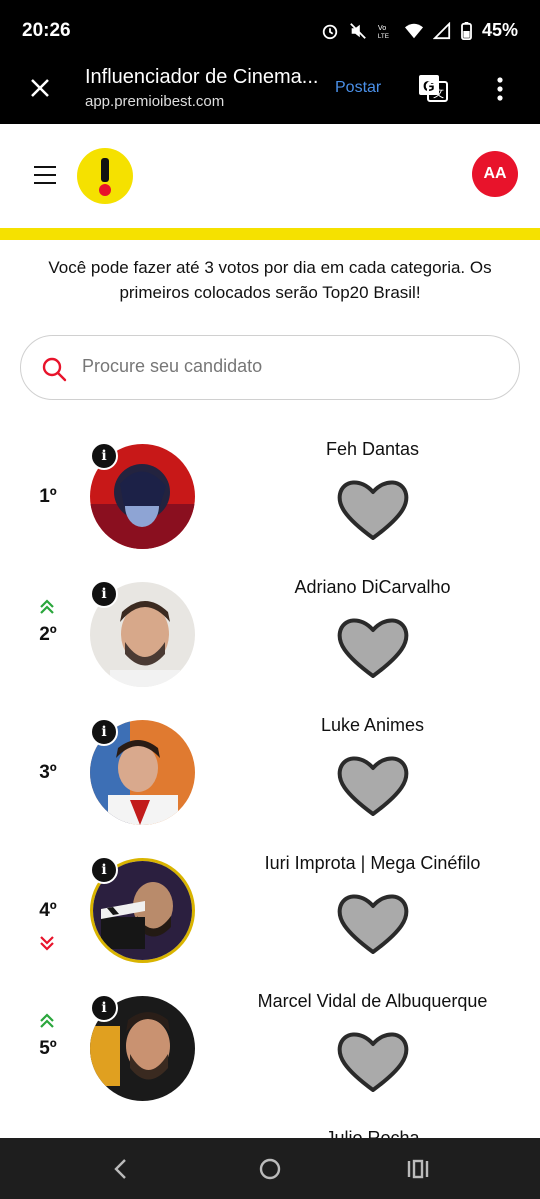 The image size is (540, 1199). I want to click on candidate-name: Luke Animes, so click(372, 725).